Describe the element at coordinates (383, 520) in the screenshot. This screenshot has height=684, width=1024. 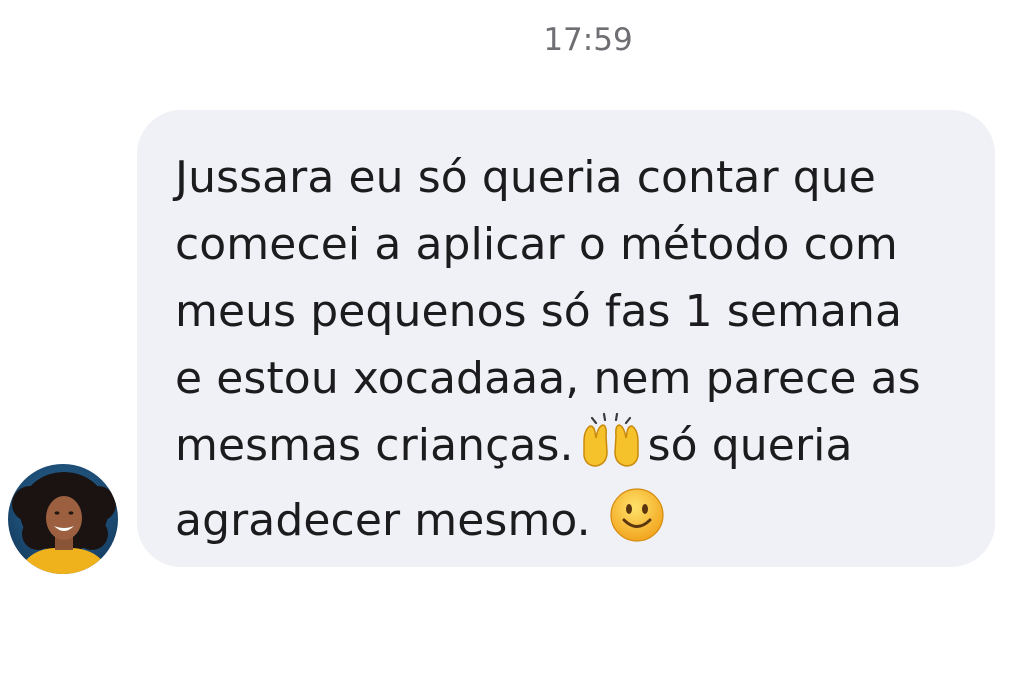
I see `message-text: agradecer mesmo.` at that location.